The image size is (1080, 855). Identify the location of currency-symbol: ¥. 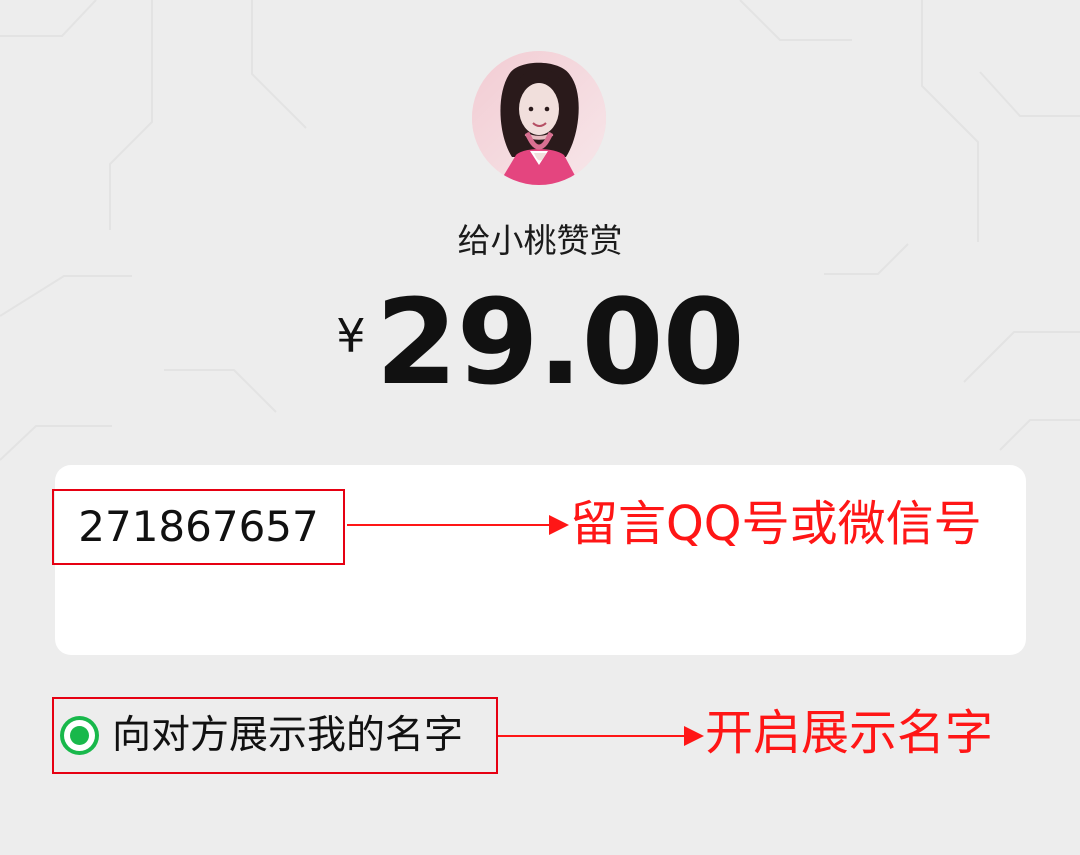
(351, 336).